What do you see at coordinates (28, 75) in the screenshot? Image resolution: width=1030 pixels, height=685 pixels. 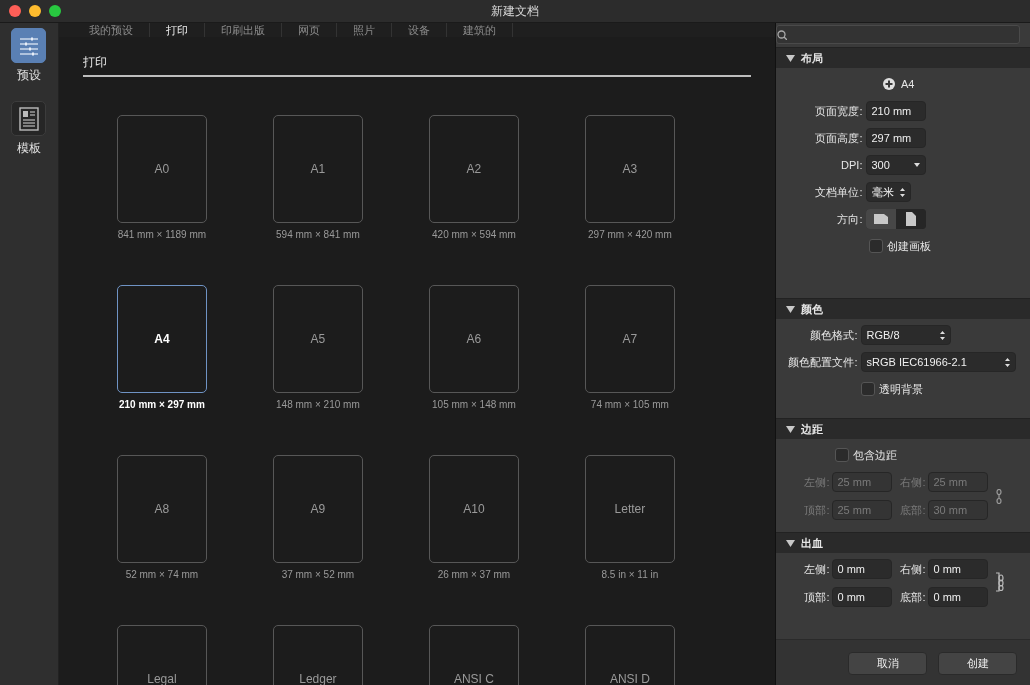 I see `sidebar-label: 预设` at bounding box center [28, 75].